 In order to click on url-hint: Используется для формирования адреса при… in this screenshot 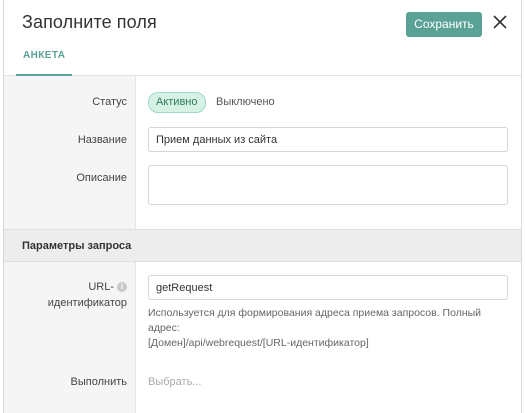, I will do `click(329, 328)`.